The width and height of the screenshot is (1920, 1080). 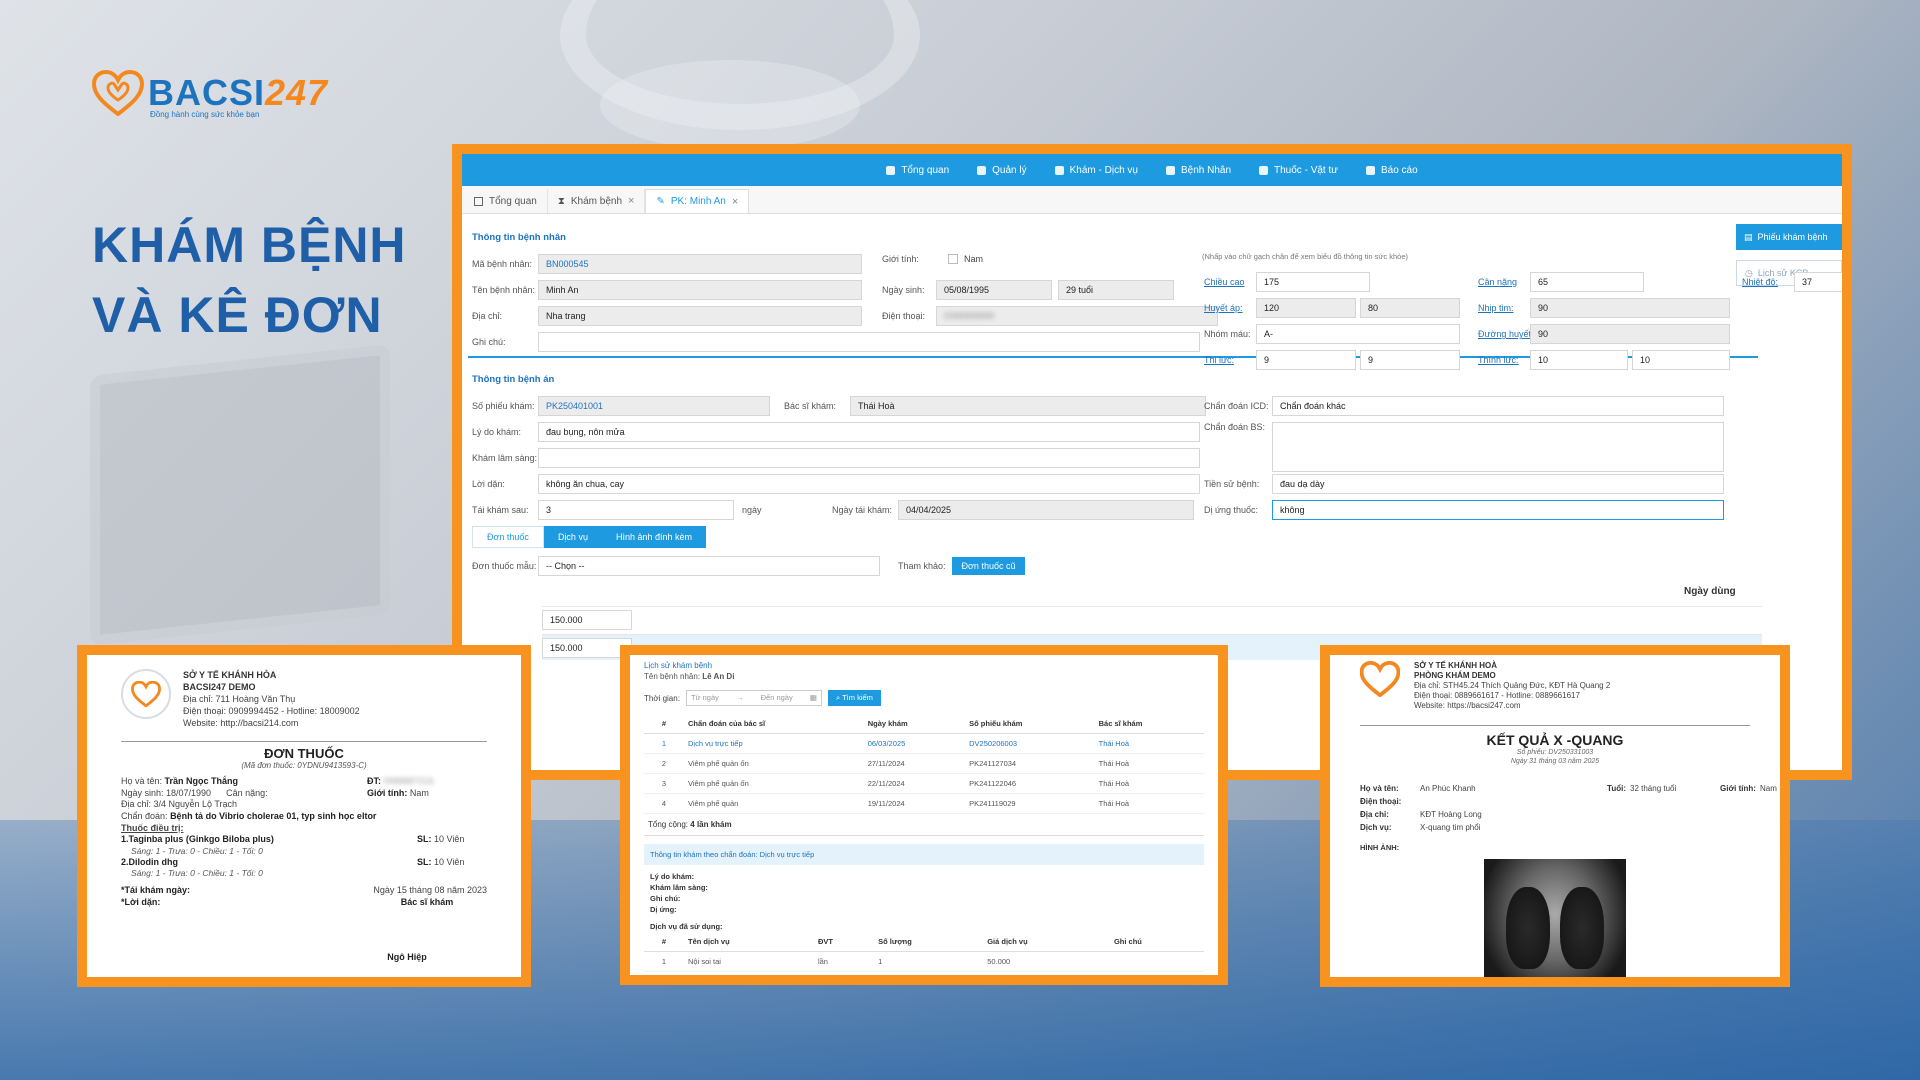 I want to click on bp-systolic-field: 120, so click(x=1306, y=308).